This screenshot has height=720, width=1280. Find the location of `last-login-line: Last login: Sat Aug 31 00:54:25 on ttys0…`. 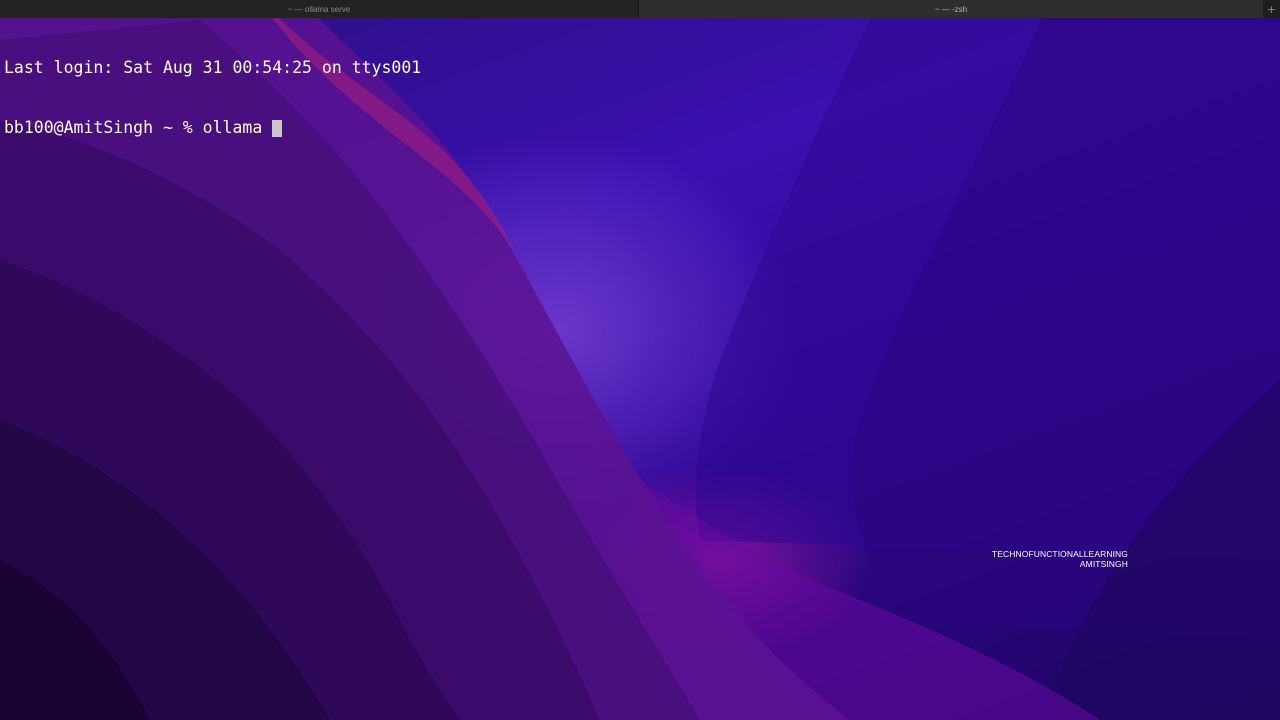

last-login-line: Last login: Sat Aug 31 00:54:25 on ttys0… is located at coordinates (634, 68).